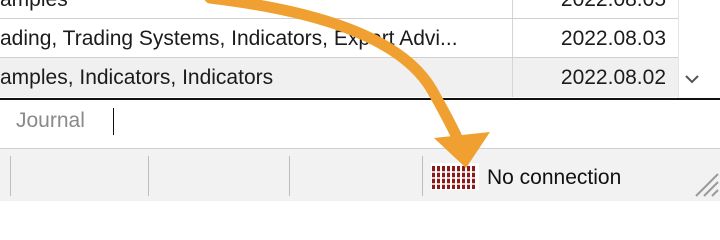 This screenshot has height=240, width=720. What do you see at coordinates (613, 38) in the screenshot?
I see `date-cell: 2022.08.03` at bounding box center [613, 38].